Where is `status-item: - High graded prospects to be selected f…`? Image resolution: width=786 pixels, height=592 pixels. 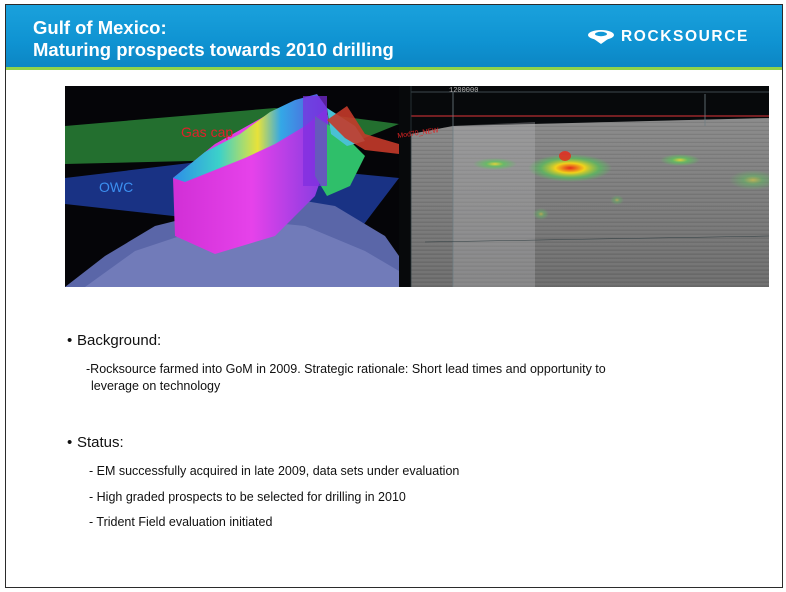
status-item: - High graded prospects to be selected f… is located at coordinates (247, 497).